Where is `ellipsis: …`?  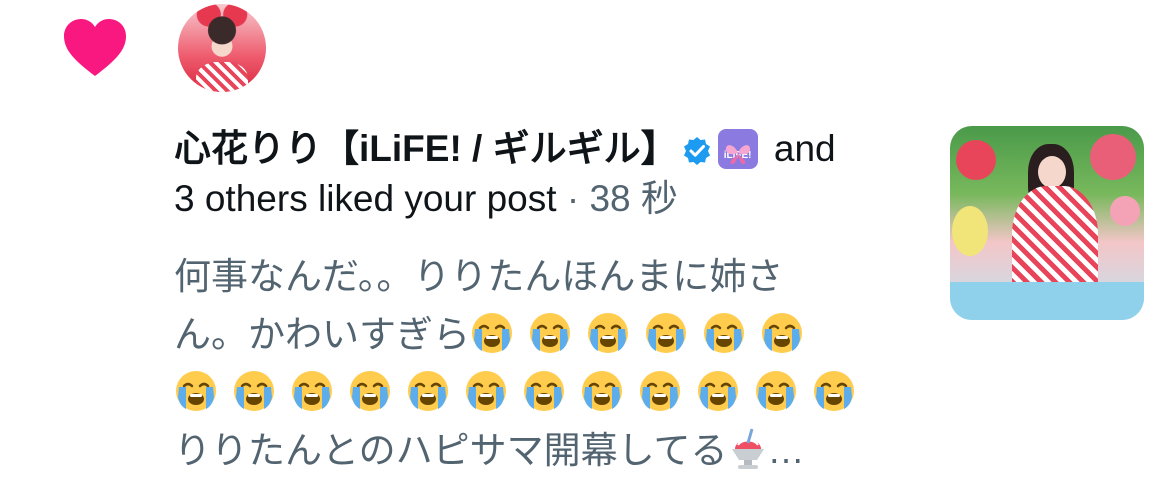
ellipsis: … is located at coordinates (786, 450).